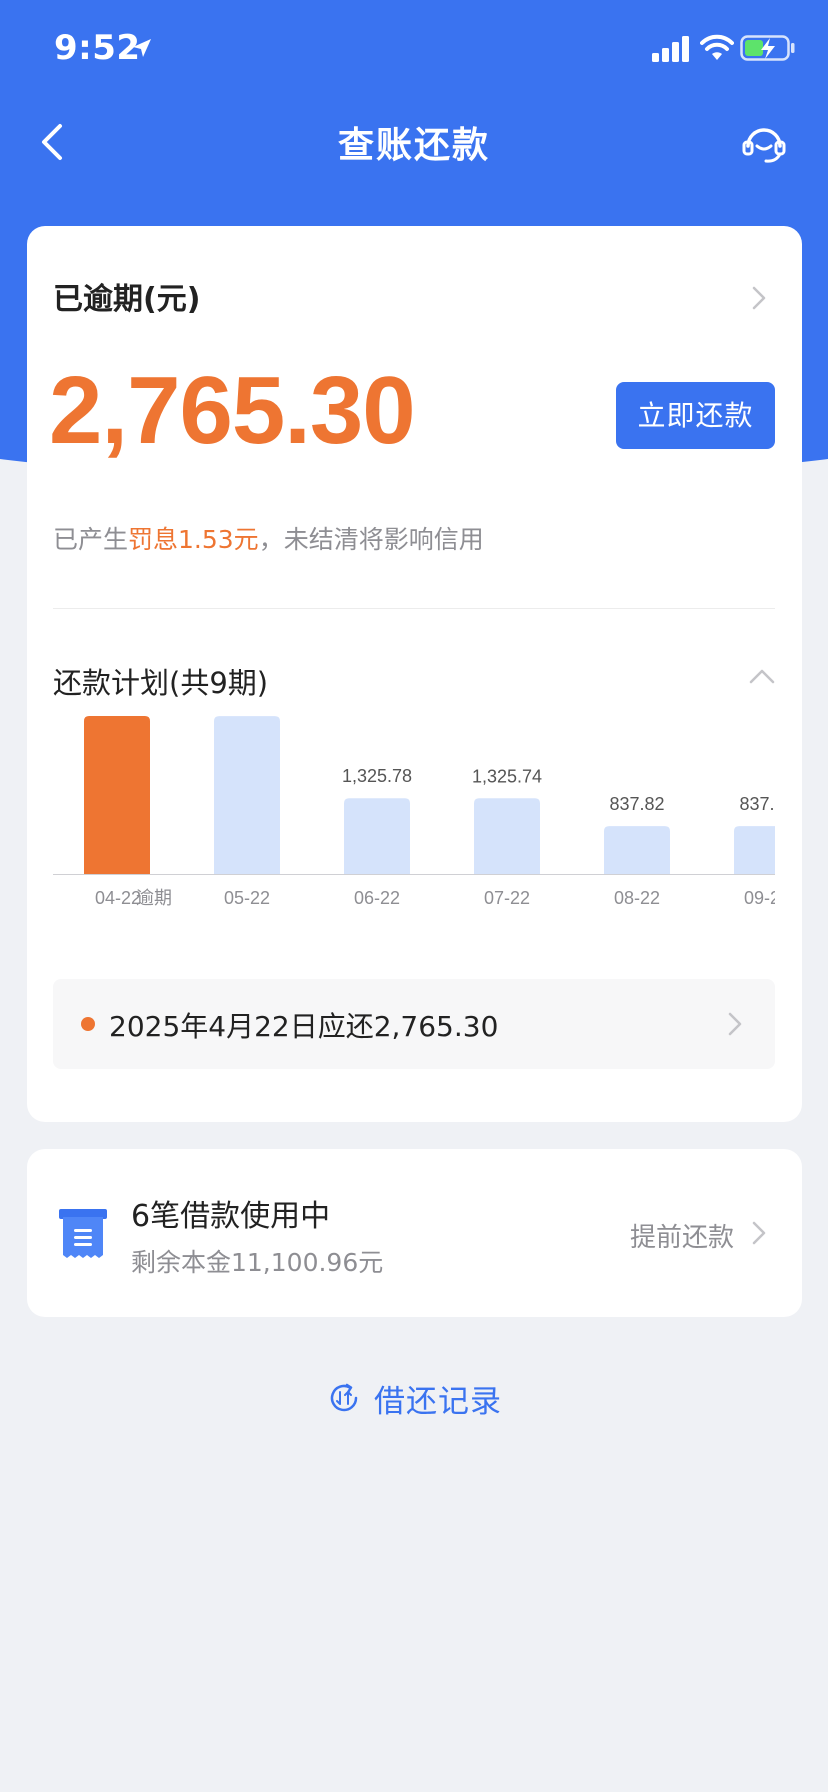 The image size is (828, 1792). Describe the element at coordinates (344, 1397) in the screenshot. I see `history-icon` at that location.